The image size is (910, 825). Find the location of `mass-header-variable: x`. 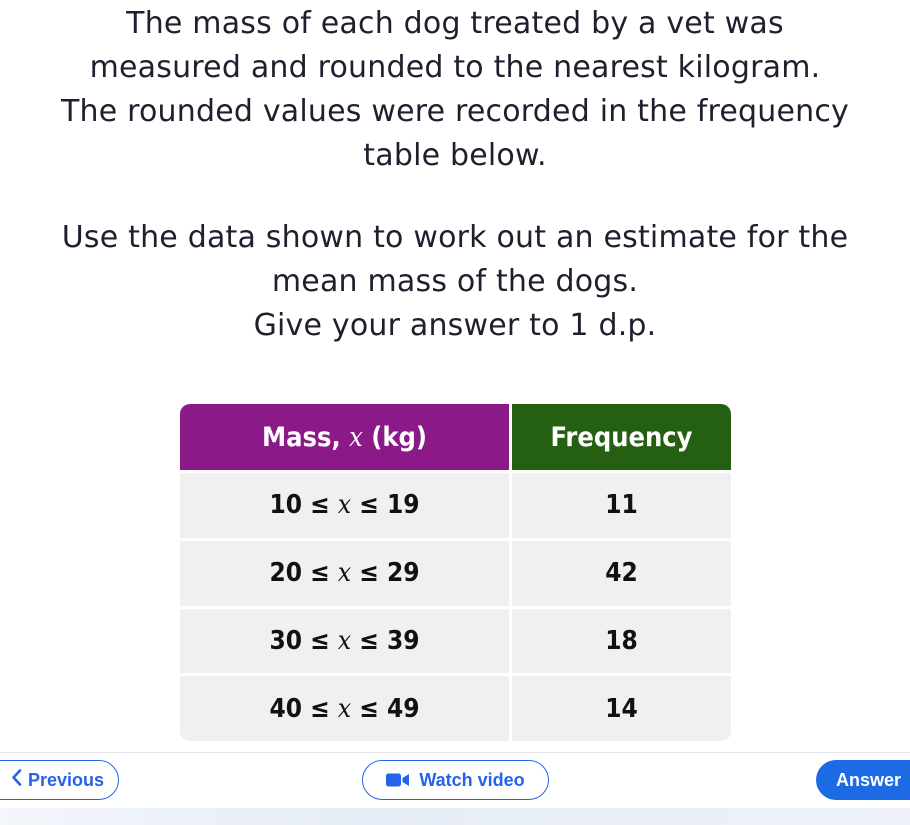

mass-header-variable: x is located at coordinates (356, 437).